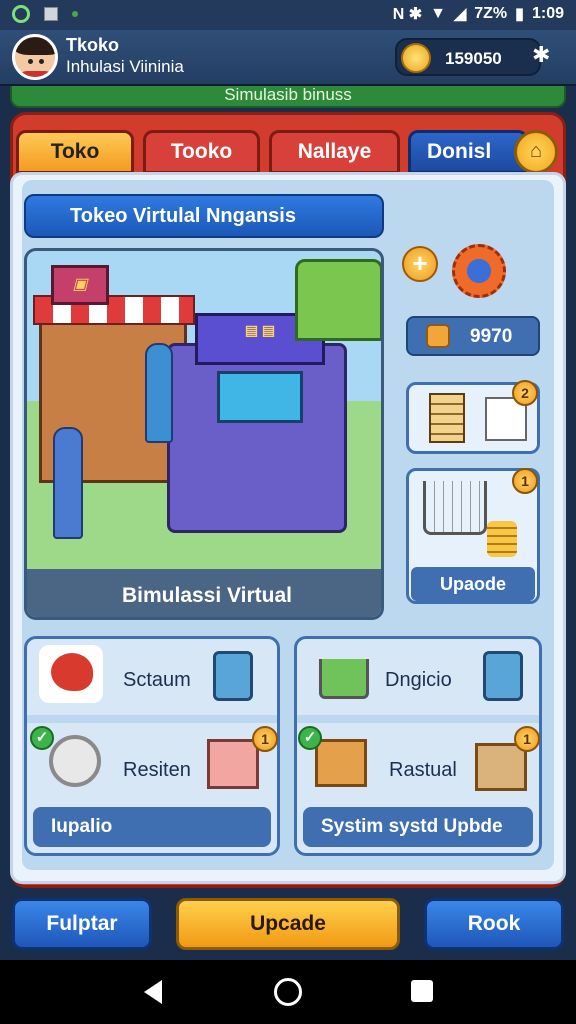  I want to click on kiosk-icon, so click(338, 300).